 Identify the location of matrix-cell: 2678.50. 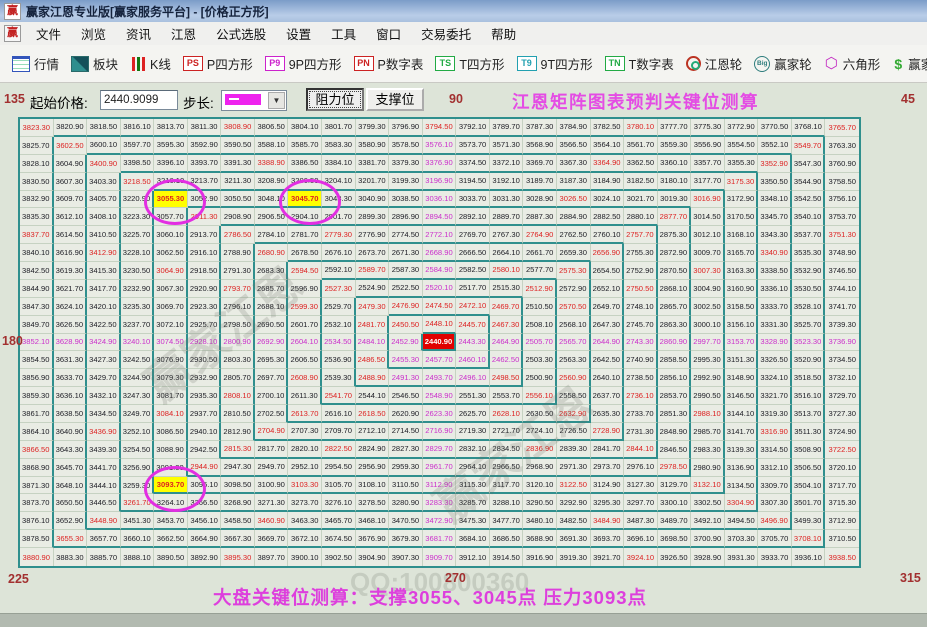
(305, 253).